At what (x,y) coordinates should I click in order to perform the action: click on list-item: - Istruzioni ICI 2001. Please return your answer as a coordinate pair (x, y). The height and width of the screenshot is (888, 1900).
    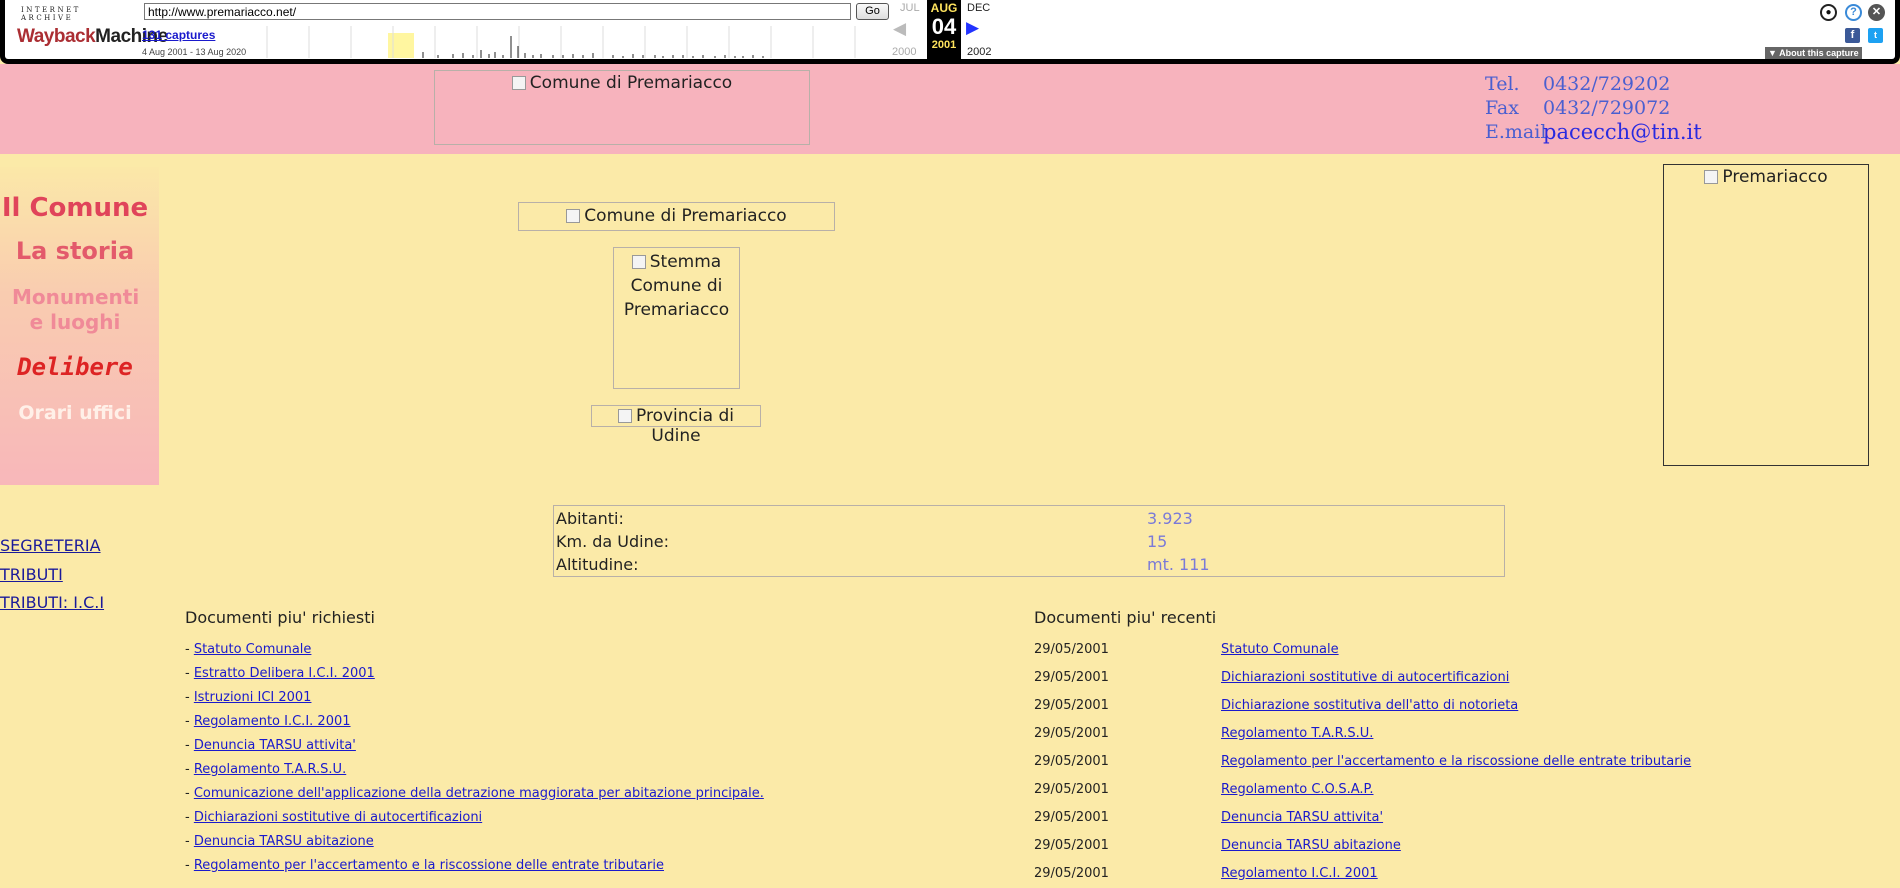
    Looking at the image, I should click on (248, 697).